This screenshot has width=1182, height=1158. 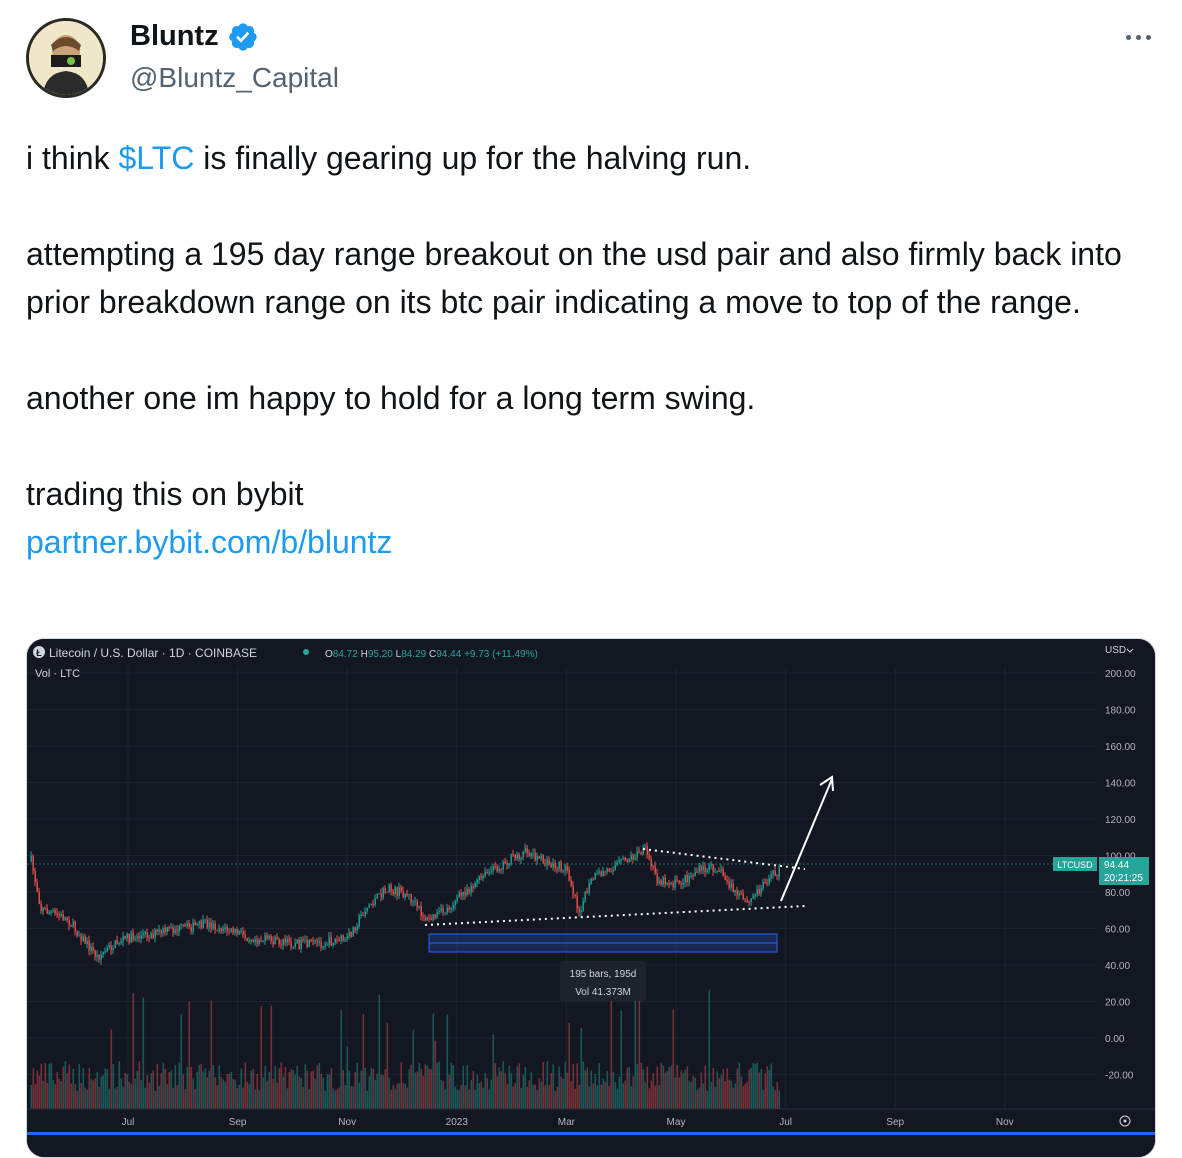 I want to click on cashtag-link: $LTC, so click(x=156, y=158).